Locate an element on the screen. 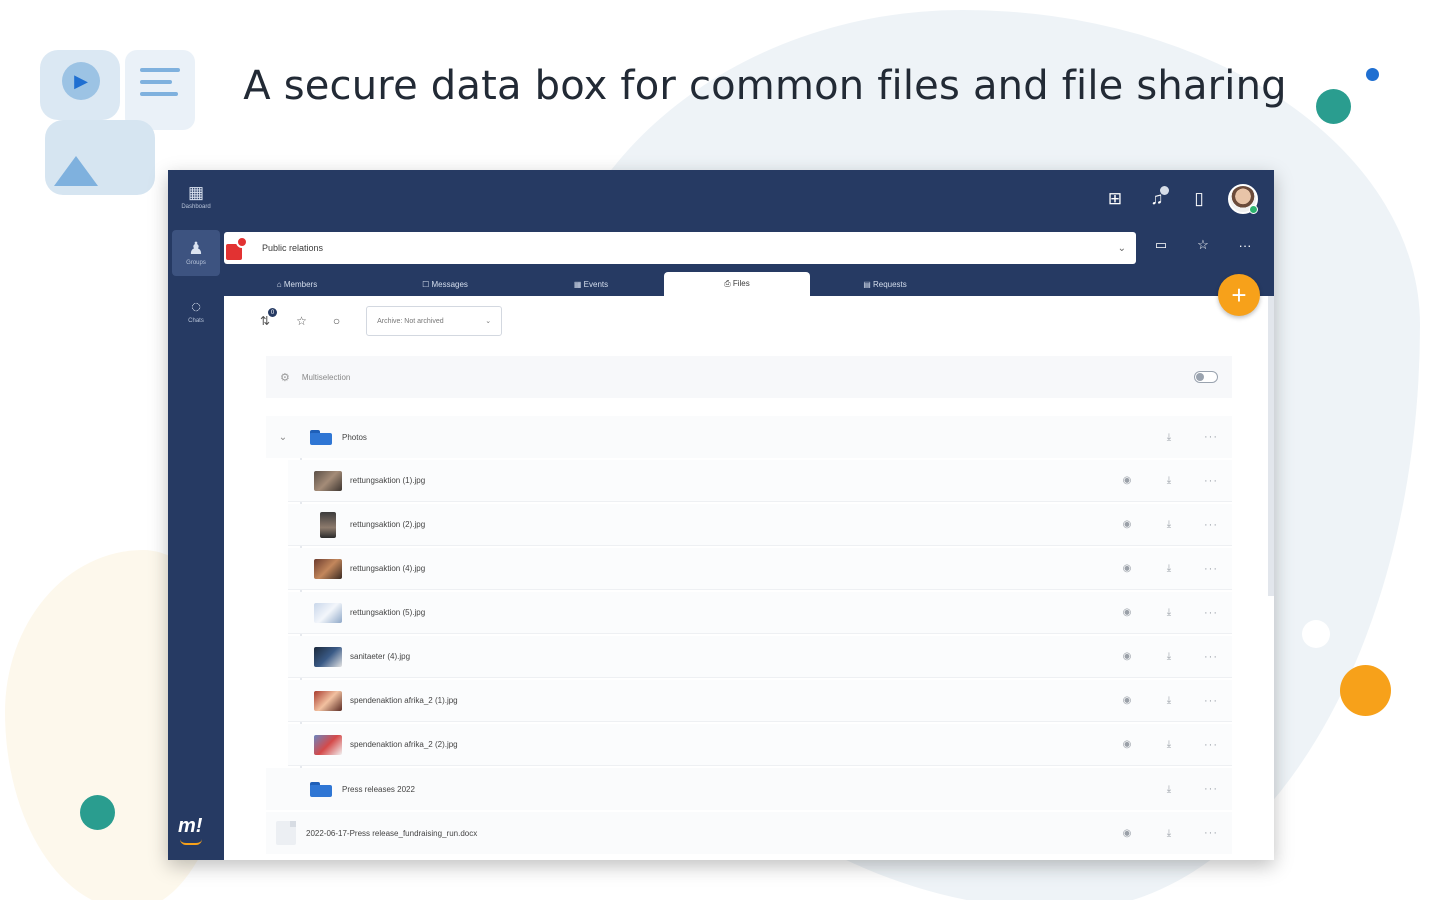 The width and height of the screenshot is (1440, 900). rail-item-groups: ♟ Groups is located at coordinates (196, 253).